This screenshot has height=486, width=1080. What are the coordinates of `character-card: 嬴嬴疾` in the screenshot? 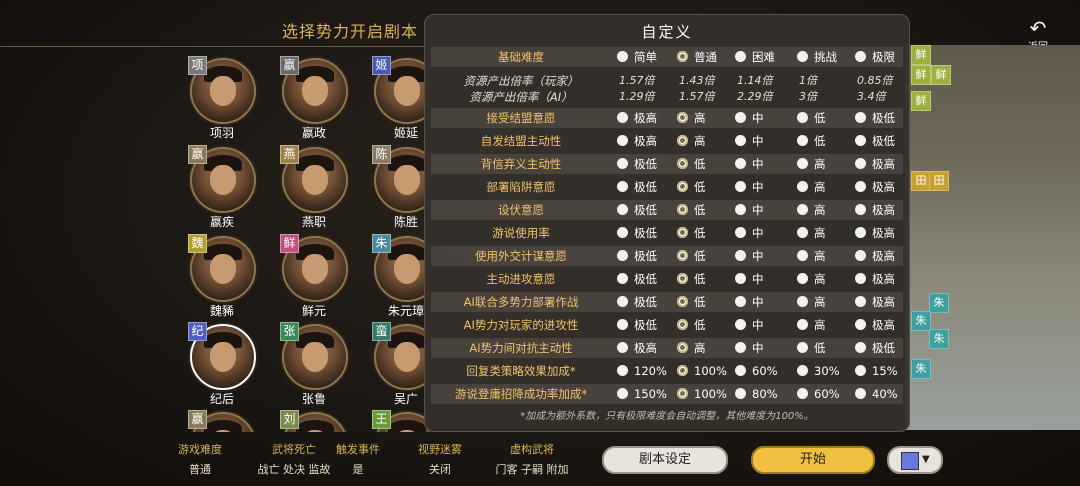 It's located at (215, 185).